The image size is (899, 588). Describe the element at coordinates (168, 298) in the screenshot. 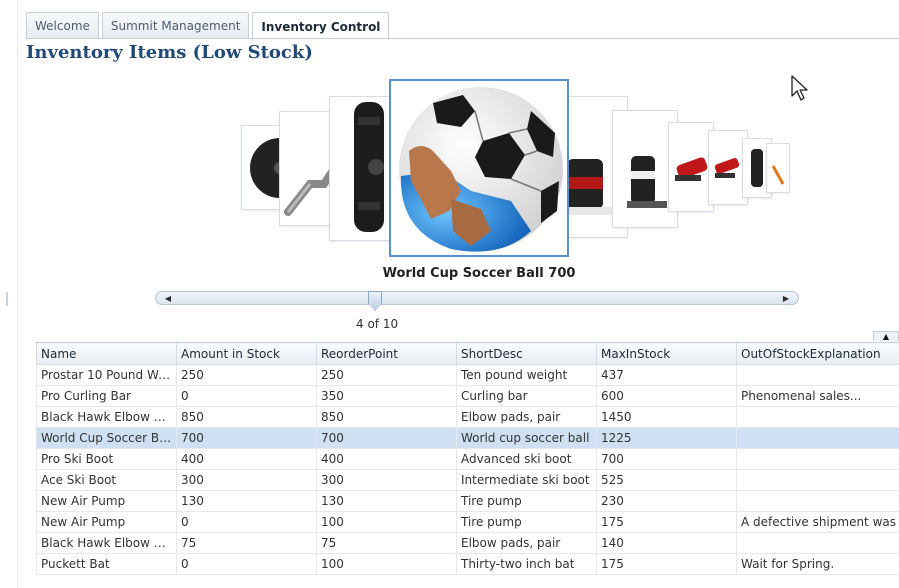

I see `scroll-left-button: ◀` at that location.